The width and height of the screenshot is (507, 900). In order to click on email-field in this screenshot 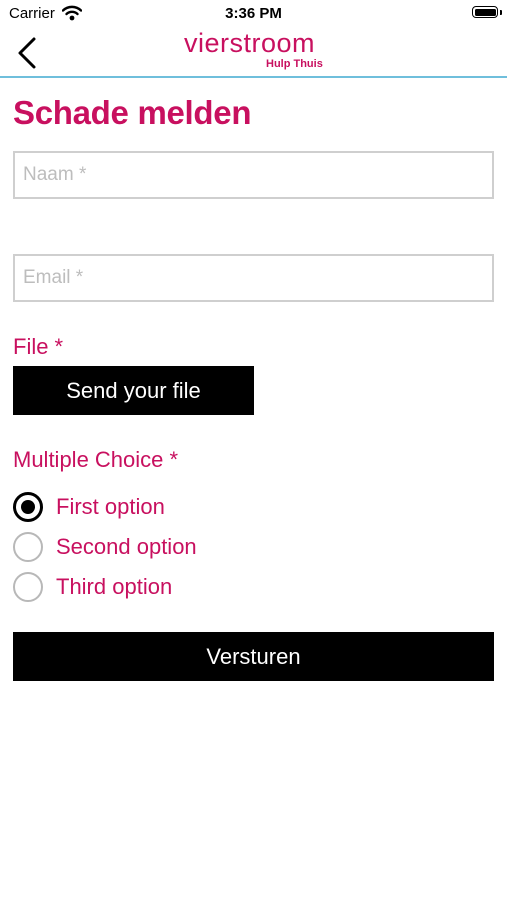, I will do `click(253, 278)`.